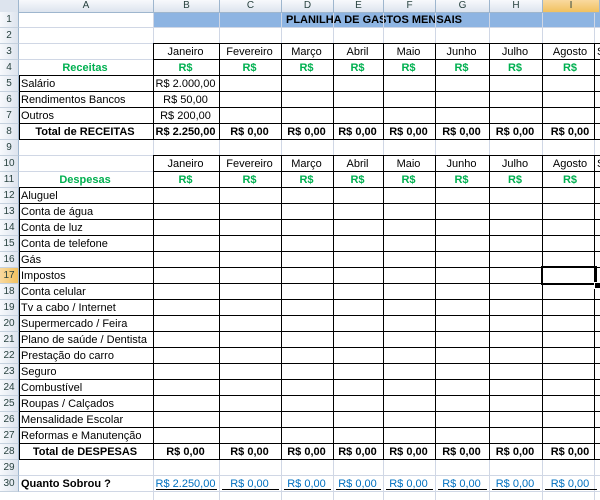 The width and height of the screenshot is (600, 500). Describe the element at coordinates (9, 260) in the screenshot. I see `row-header: 16` at that location.